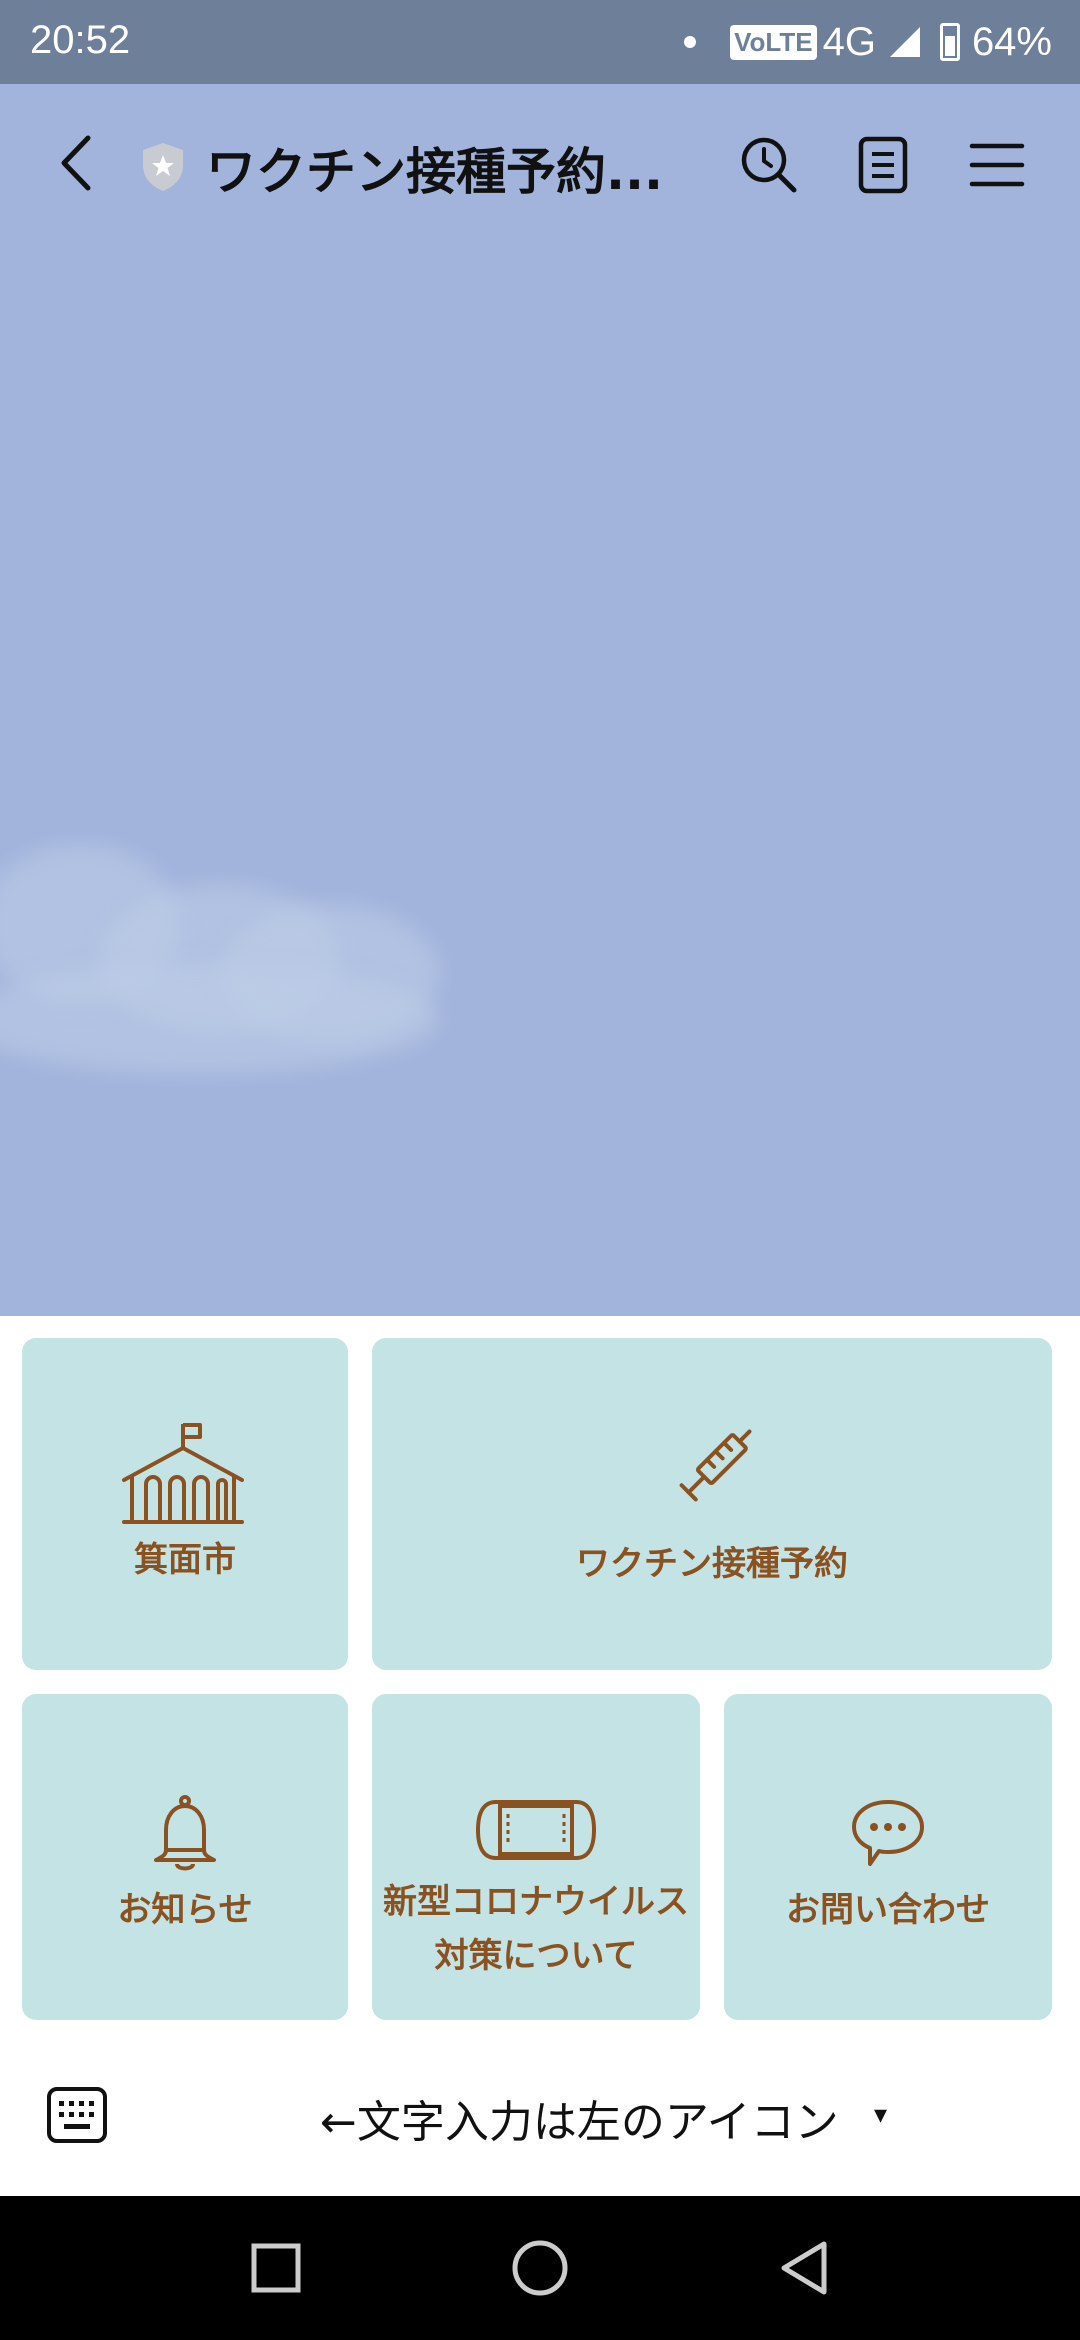 This screenshot has height=2340, width=1080. I want to click on menu-tile-vaccine-label: ワクチン接種予約, so click(712, 1564).